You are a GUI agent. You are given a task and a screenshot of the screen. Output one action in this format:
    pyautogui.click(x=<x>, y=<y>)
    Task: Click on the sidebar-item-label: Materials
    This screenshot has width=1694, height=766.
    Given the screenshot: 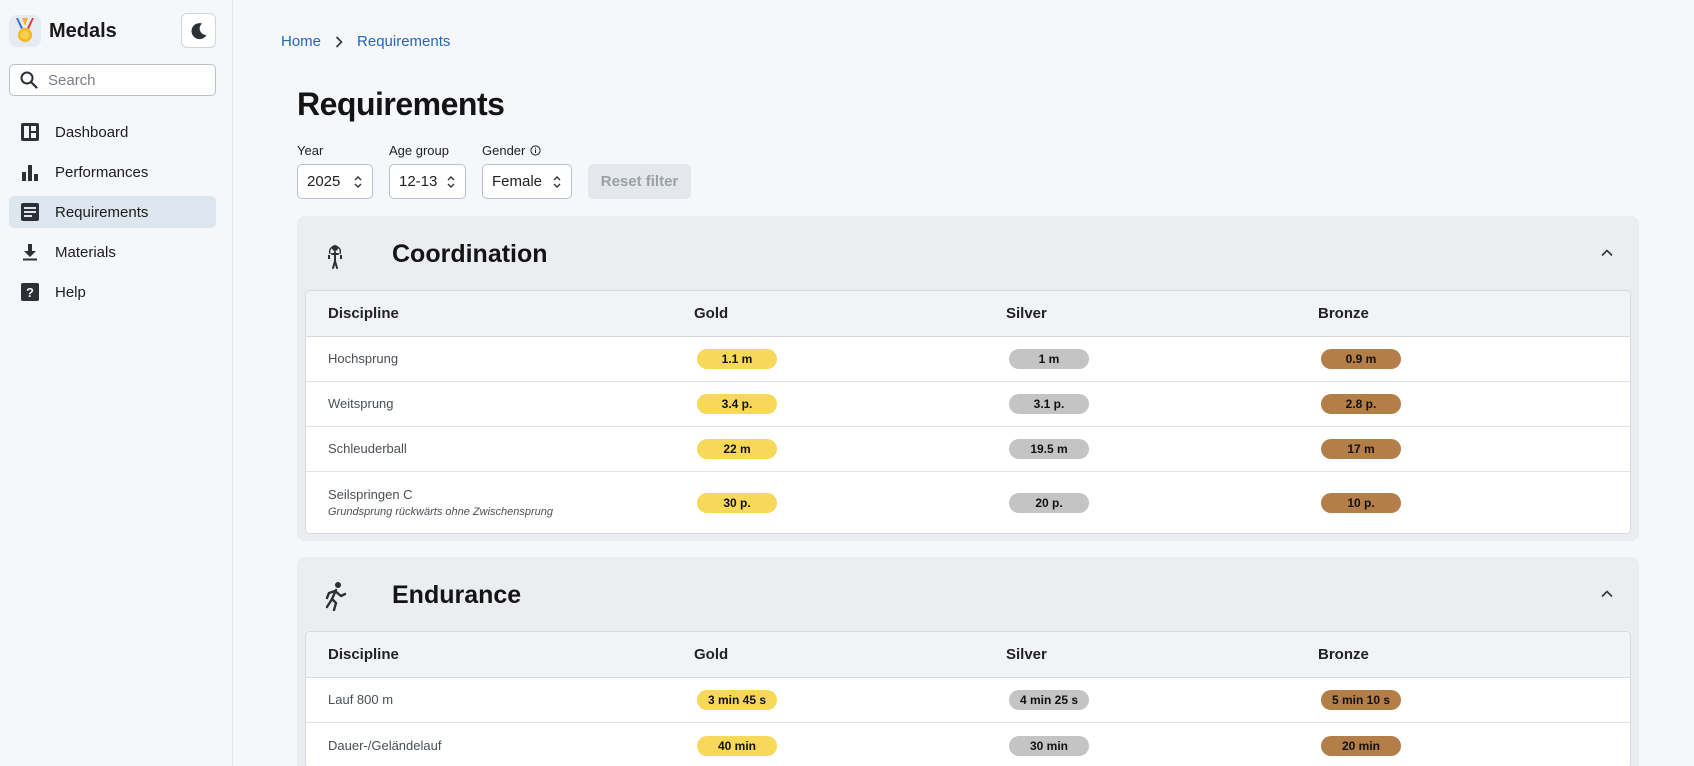 What is the action you would take?
    pyautogui.click(x=85, y=252)
    